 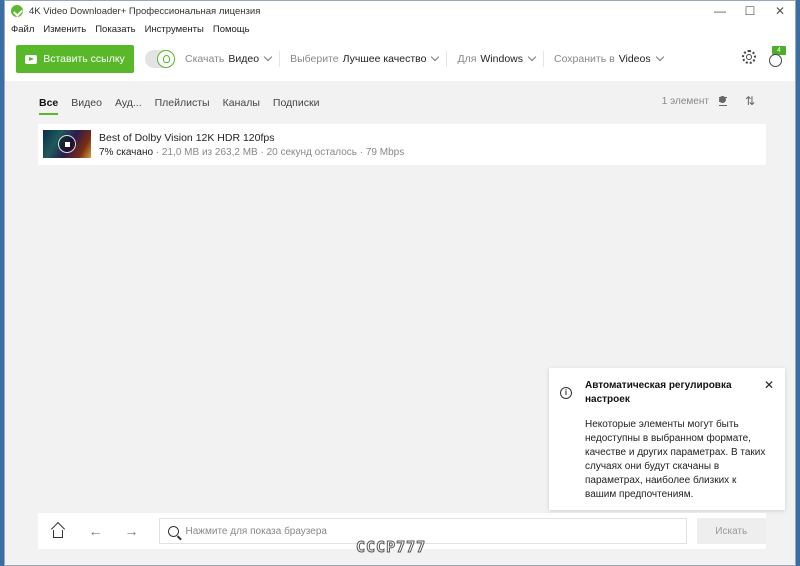 I want to click on tab-all: Все, so click(x=49, y=106).